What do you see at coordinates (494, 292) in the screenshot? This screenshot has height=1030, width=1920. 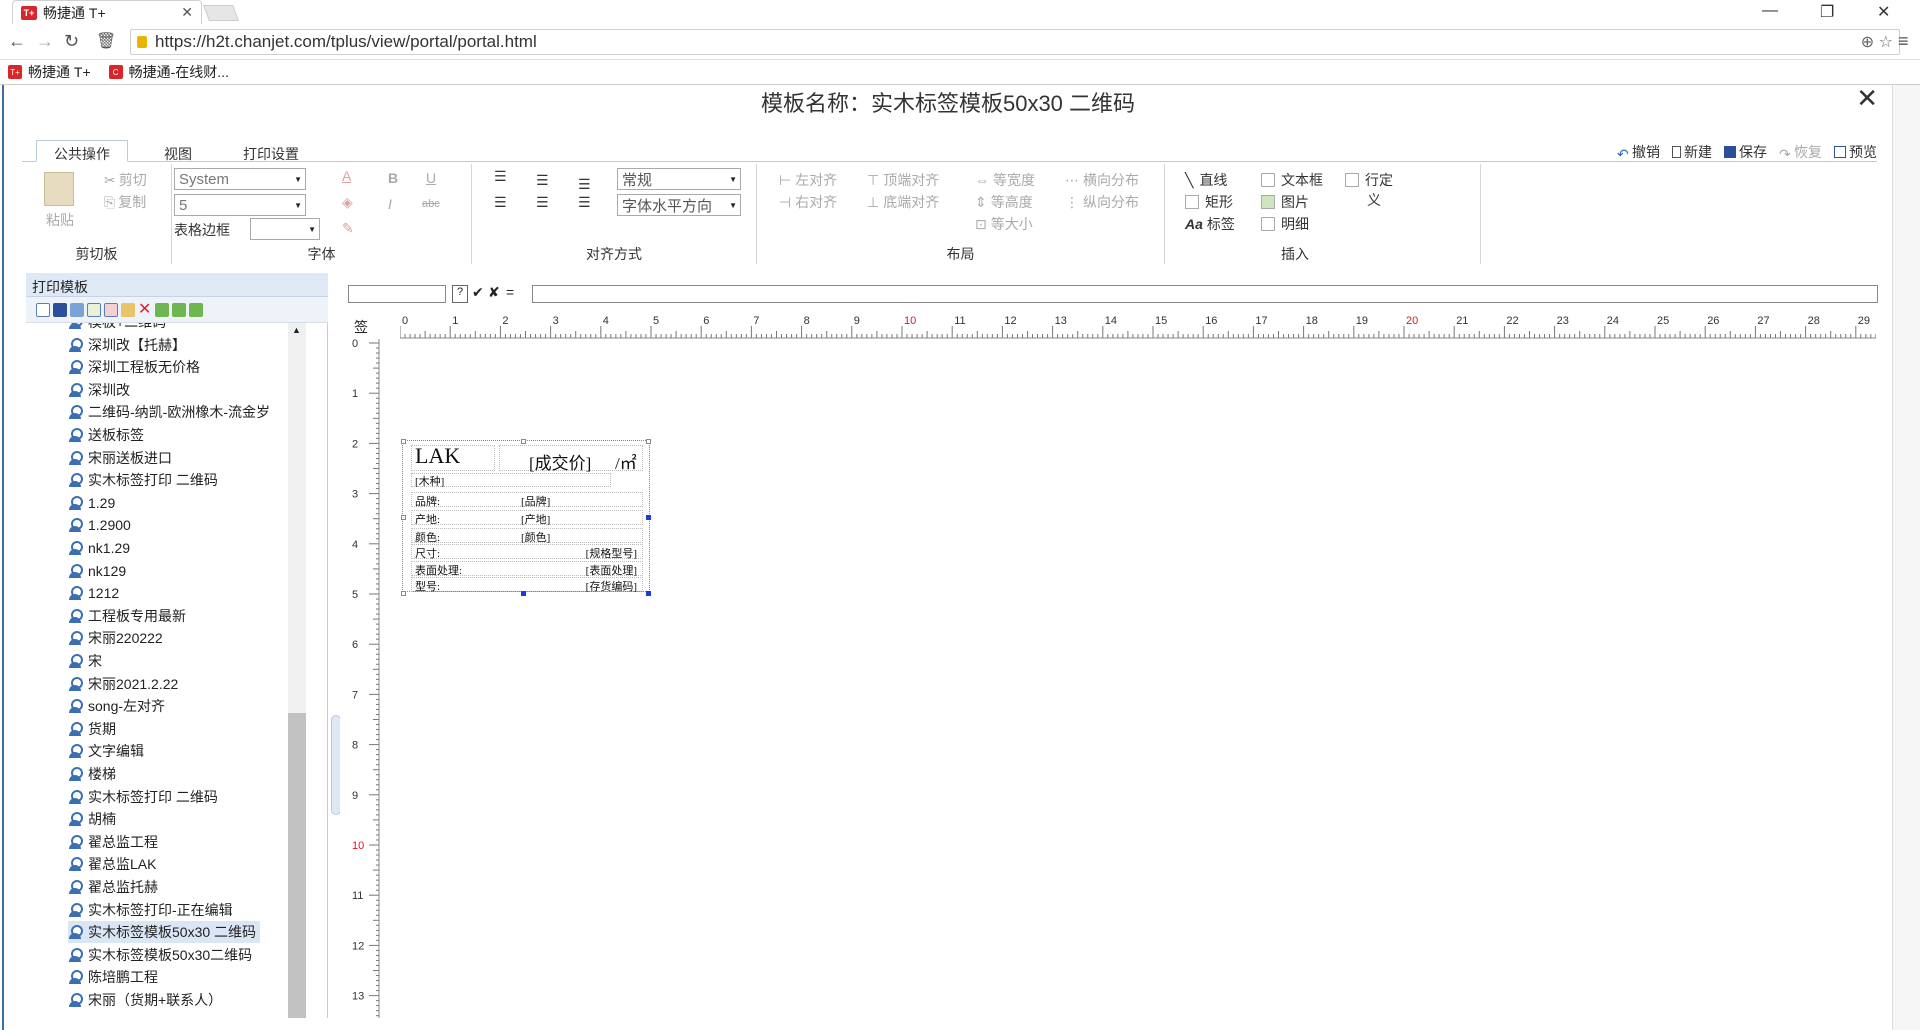 I see `cancel-icon: ✘` at bounding box center [494, 292].